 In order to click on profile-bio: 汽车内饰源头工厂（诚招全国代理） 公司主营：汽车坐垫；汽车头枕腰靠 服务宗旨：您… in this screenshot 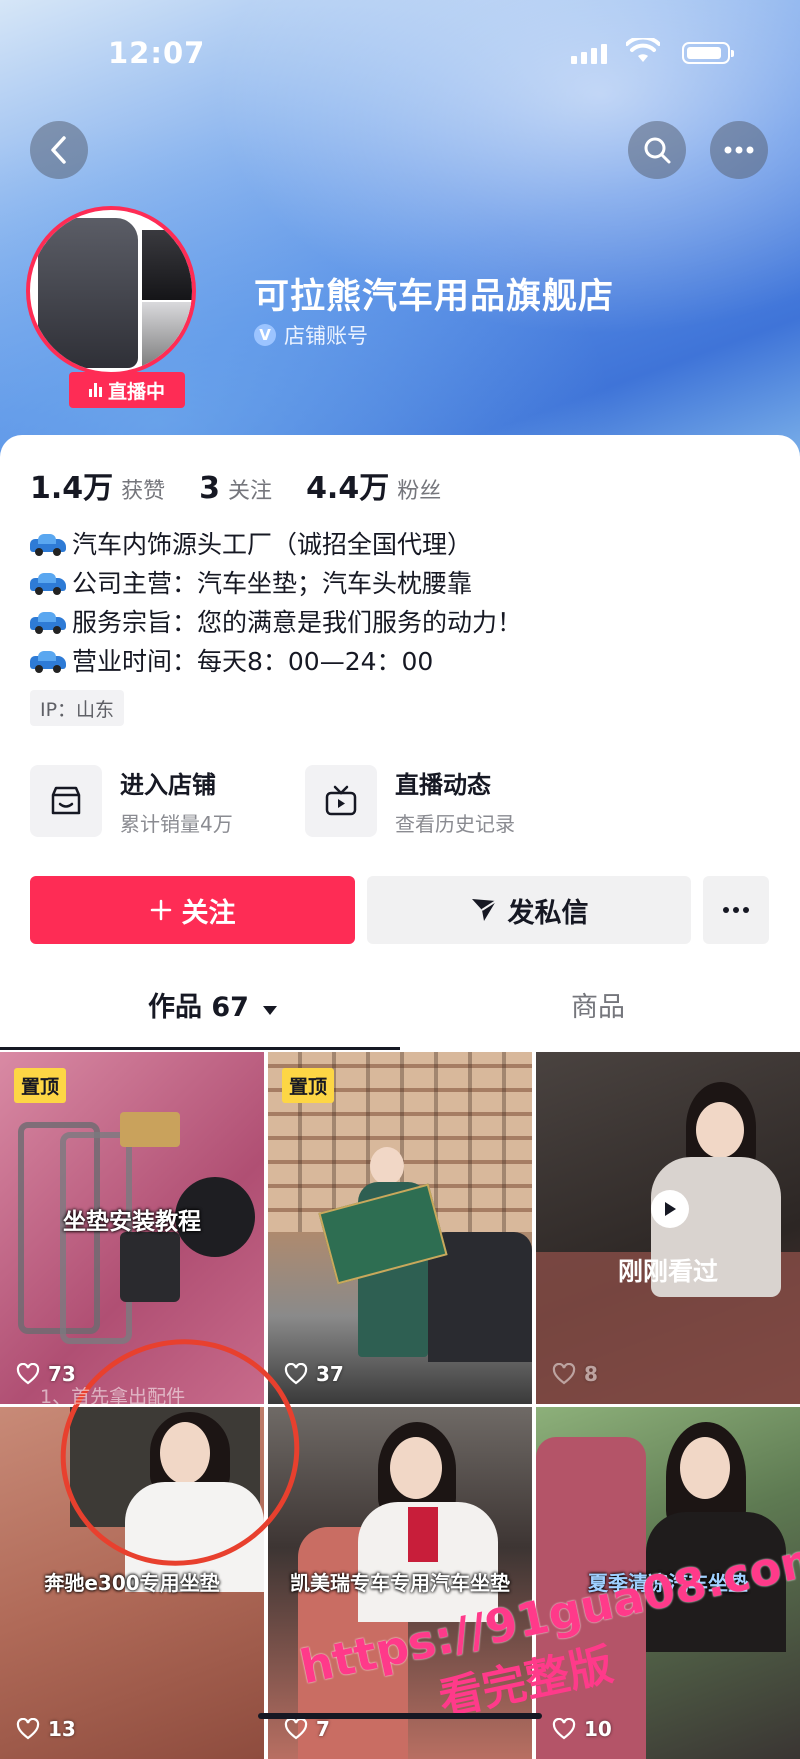, I will do `click(276, 603)`.